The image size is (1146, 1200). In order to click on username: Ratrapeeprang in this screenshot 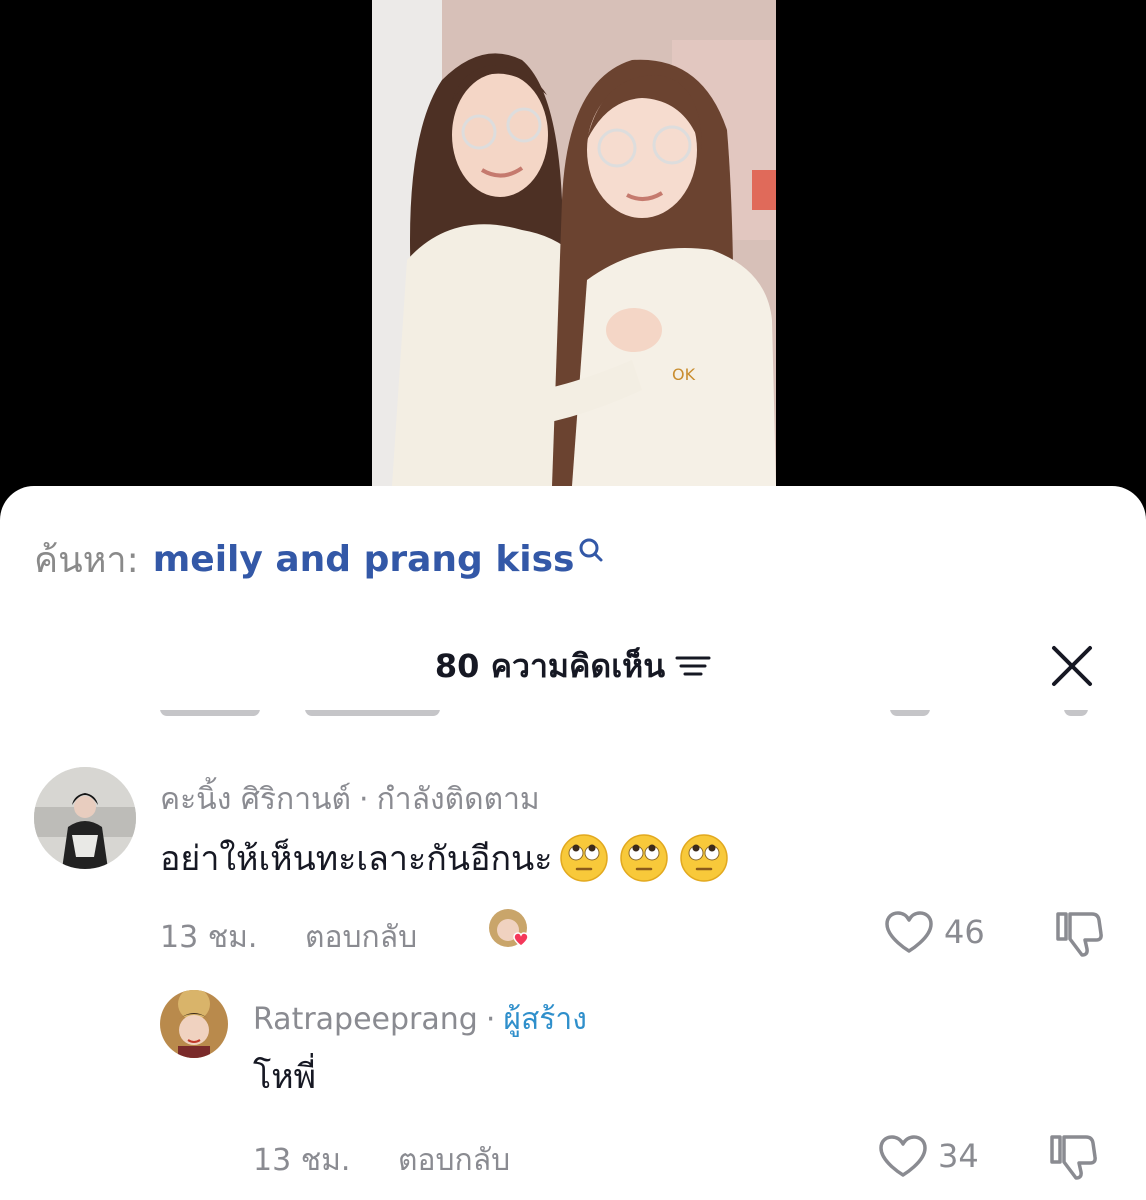, I will do `click(365, 1019)`.